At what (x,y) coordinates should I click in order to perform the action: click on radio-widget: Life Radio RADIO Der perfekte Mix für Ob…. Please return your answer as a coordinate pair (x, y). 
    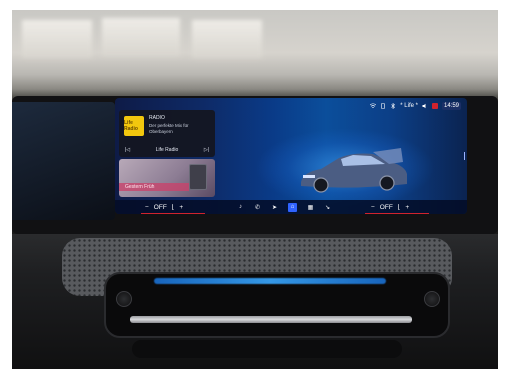
    Looking at the image, I should click on (167, 133).